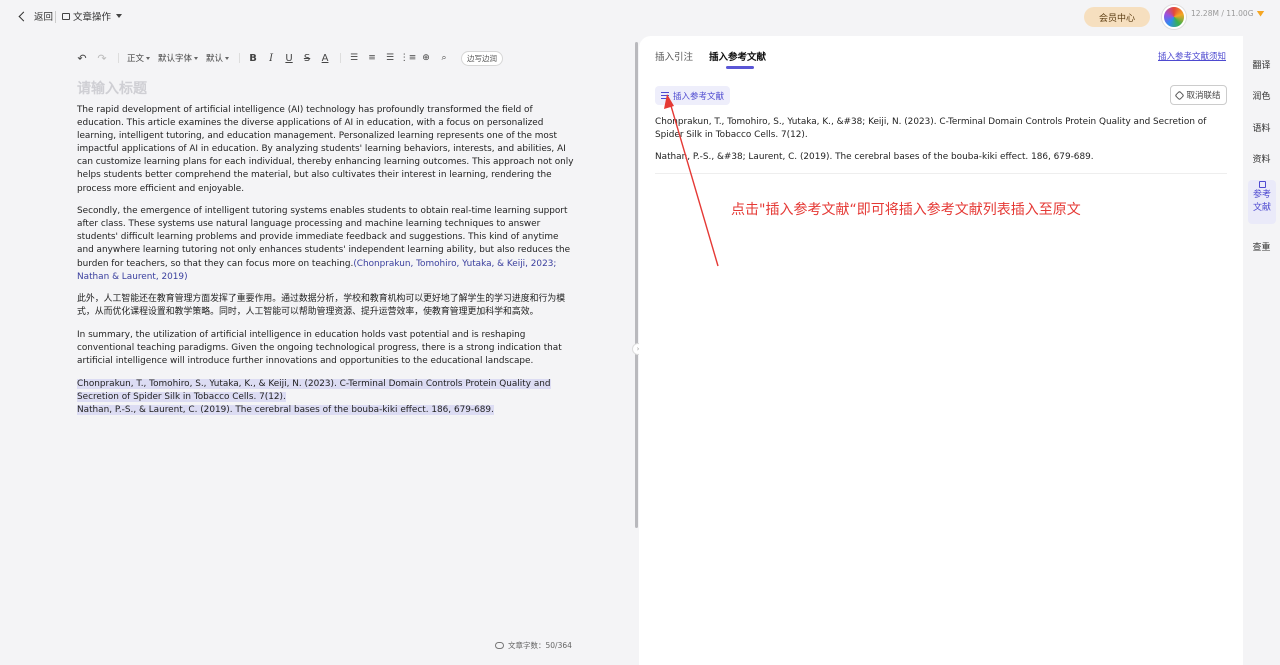 The height and width of the screenshot is (665, 1280). I want to click on font-color-button: A, so click(325, 58).